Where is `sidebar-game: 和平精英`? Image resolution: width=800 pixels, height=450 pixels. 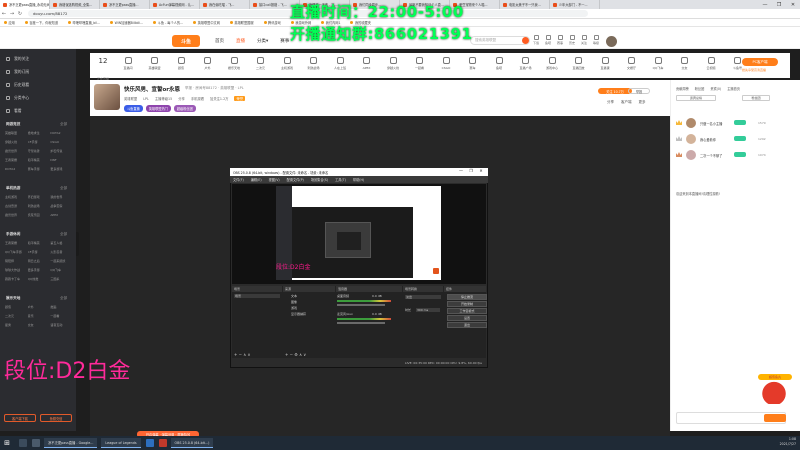
sidebar-game: 和平精英 is located at coordinates (39, 243).